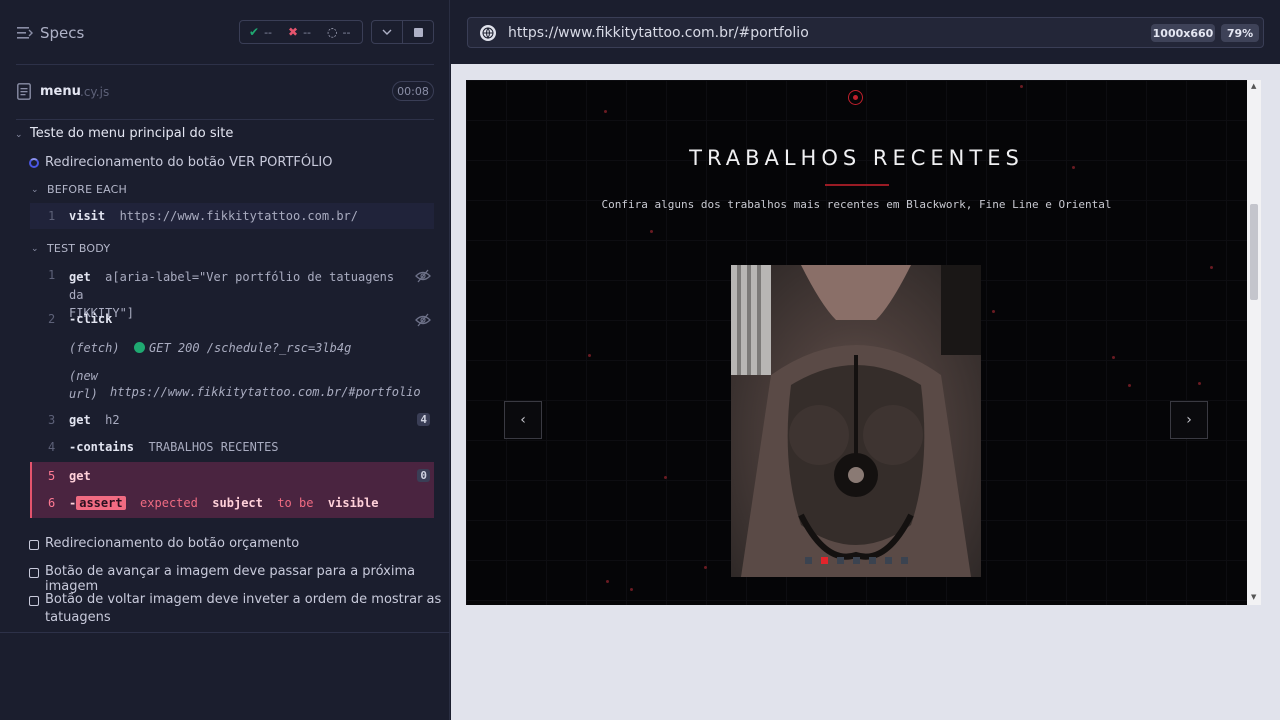 Image resolution: width=1280 pixels, height=720 pixels. I want to click on command-row: 6 - assert expected subject to be visible, so click(233, 502).